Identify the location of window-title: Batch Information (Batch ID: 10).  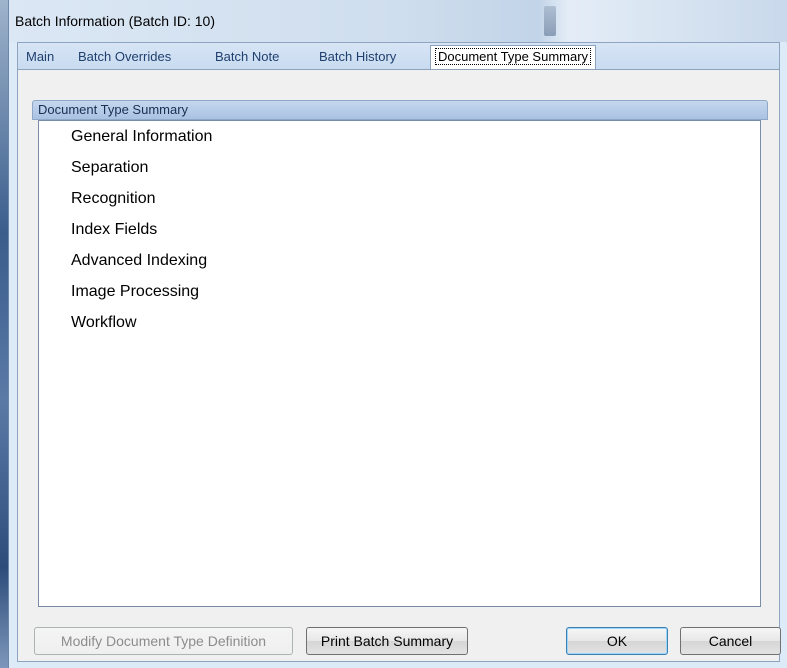
(115, 21).